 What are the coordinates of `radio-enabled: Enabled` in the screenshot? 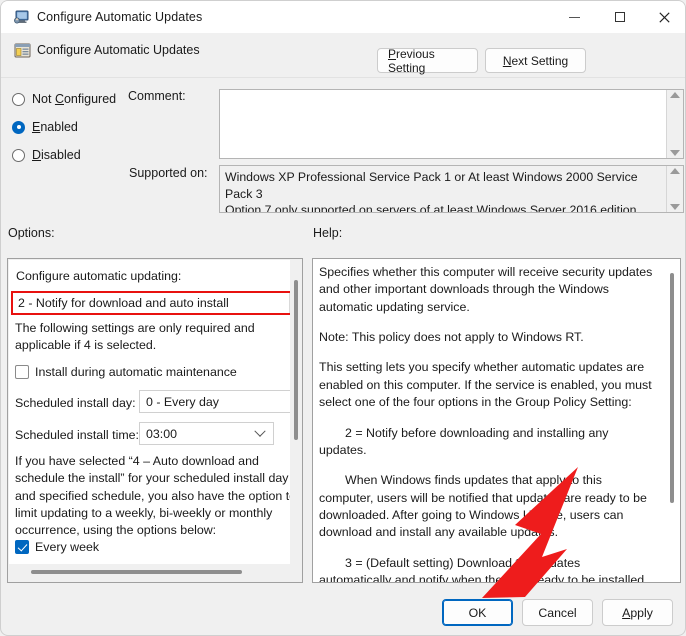 It's located at (45, 127).